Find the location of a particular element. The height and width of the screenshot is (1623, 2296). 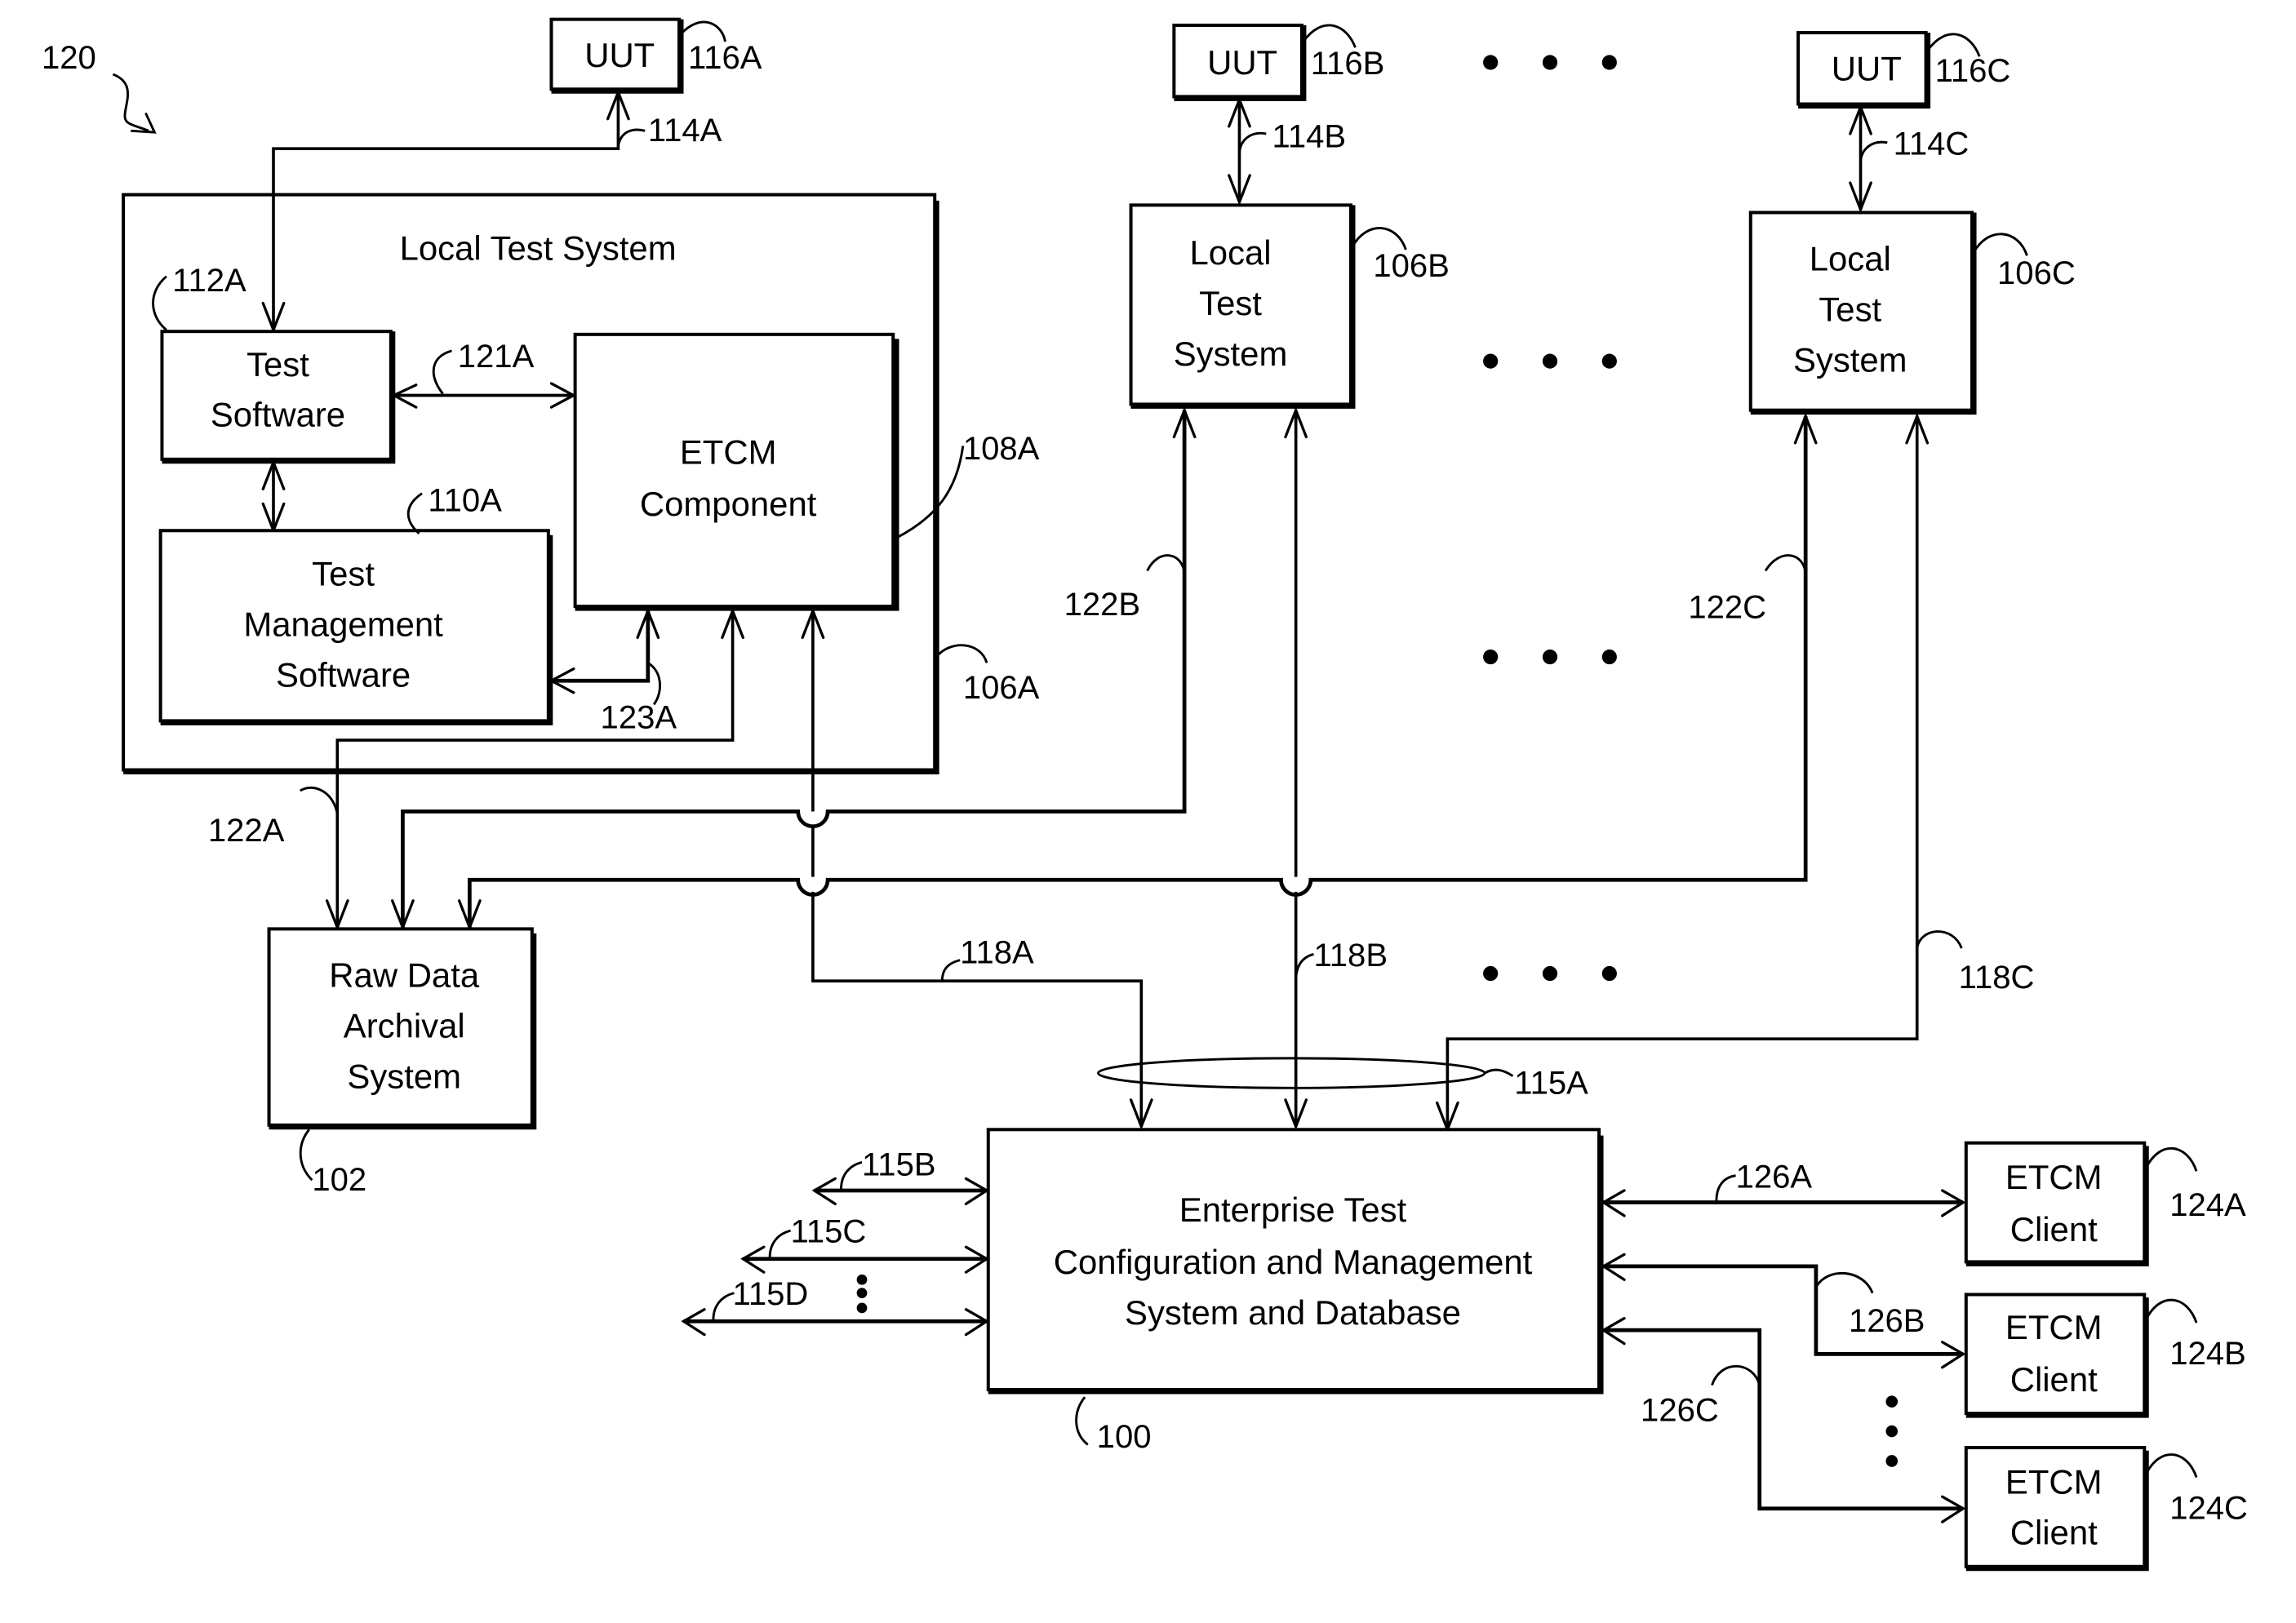

etcm-component: ETCM Component is located at coordinates (736, 471).